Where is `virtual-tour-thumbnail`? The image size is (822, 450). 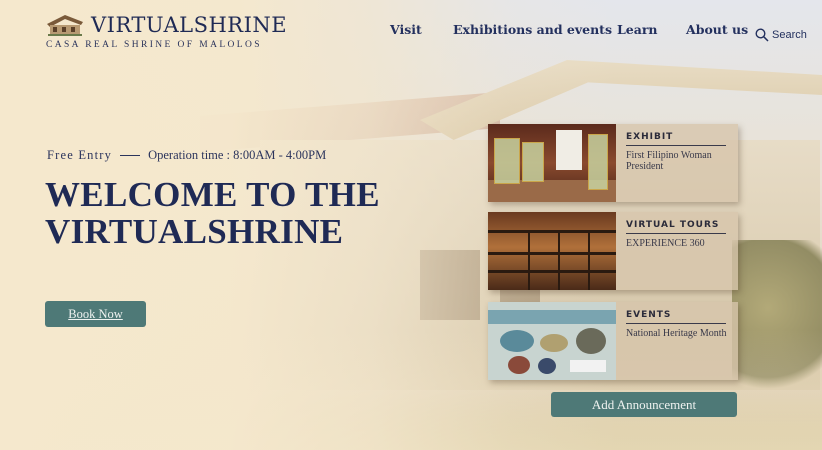
virtual-tour-thumbnail is located at coordinates (552, 251).